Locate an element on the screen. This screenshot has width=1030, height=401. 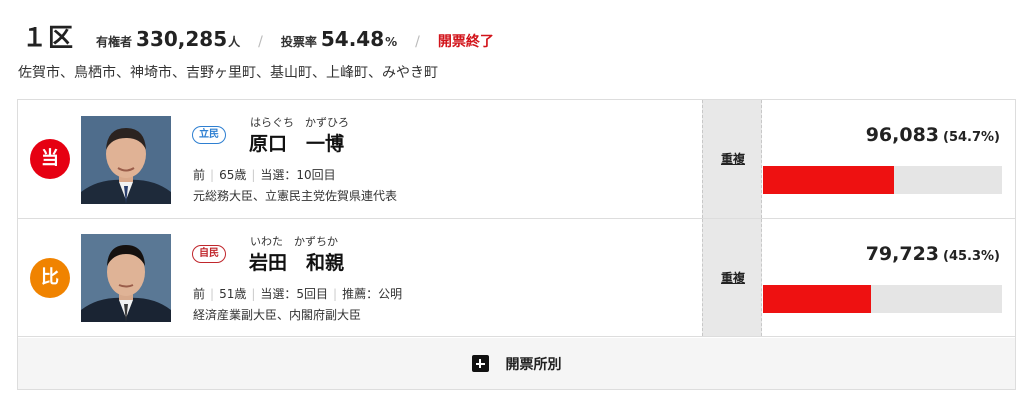
party-recommendation: 推薦：公明 is located at coordinates (372, 294).